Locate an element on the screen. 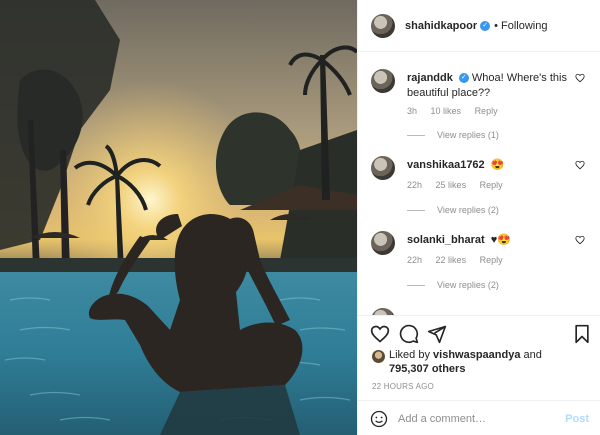 Image resolution: width=600 pixels, height=435 pixels. comment-body: vanshikaa1762 😍 is located at coordinates (492, 165).